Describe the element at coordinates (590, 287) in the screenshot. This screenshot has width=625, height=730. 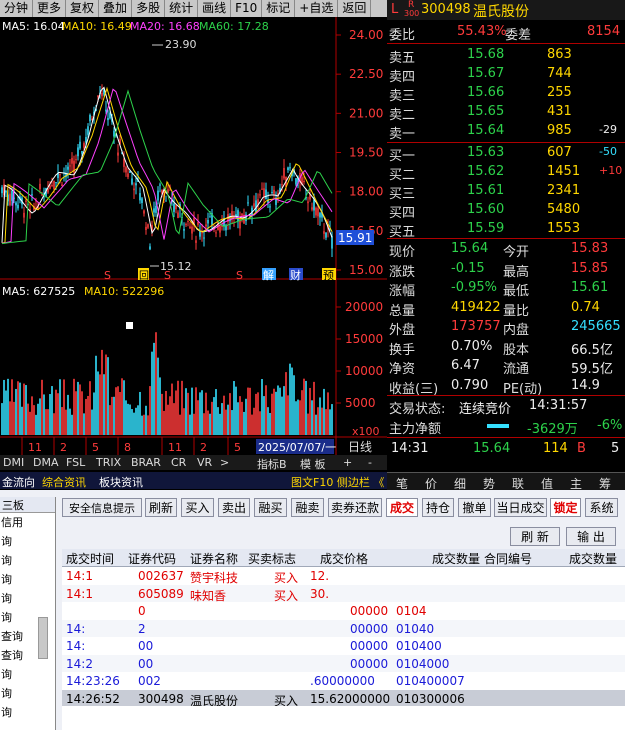
I see `stat-value-b-2: 15.61` at that location.